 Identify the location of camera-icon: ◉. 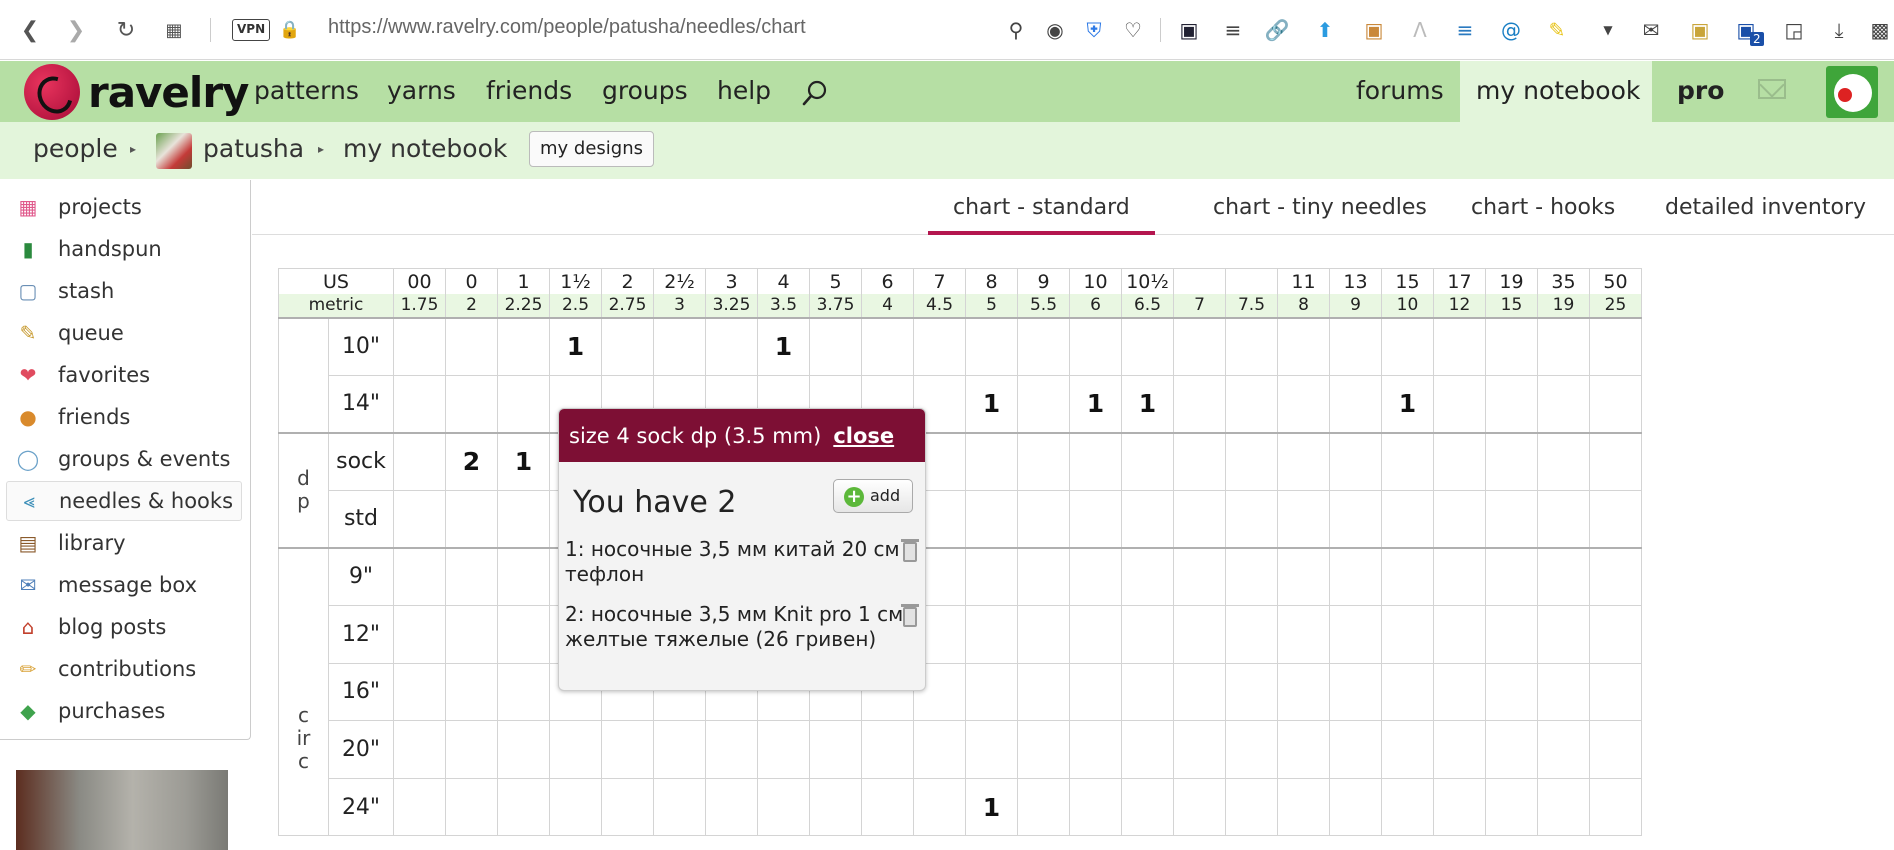
(1055, 30).